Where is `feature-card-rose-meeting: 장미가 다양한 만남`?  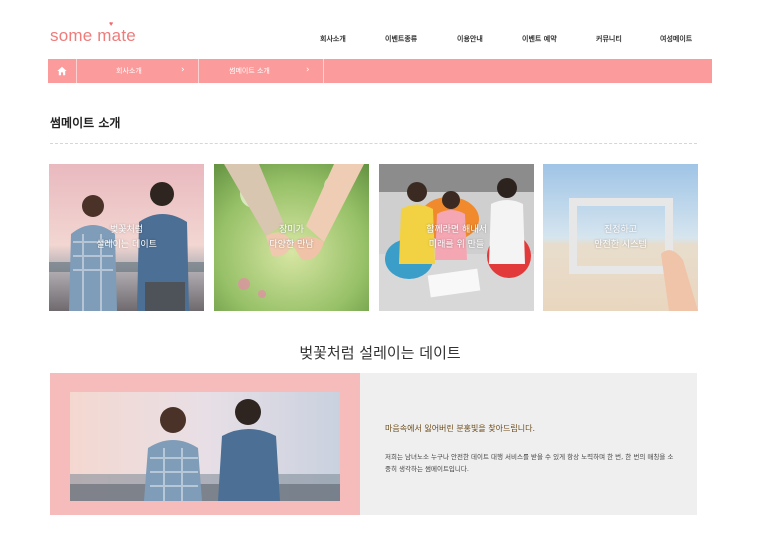
feature-card-rose-meeting: 장미가 다양한 만남 is located at coordinates (291, 237).